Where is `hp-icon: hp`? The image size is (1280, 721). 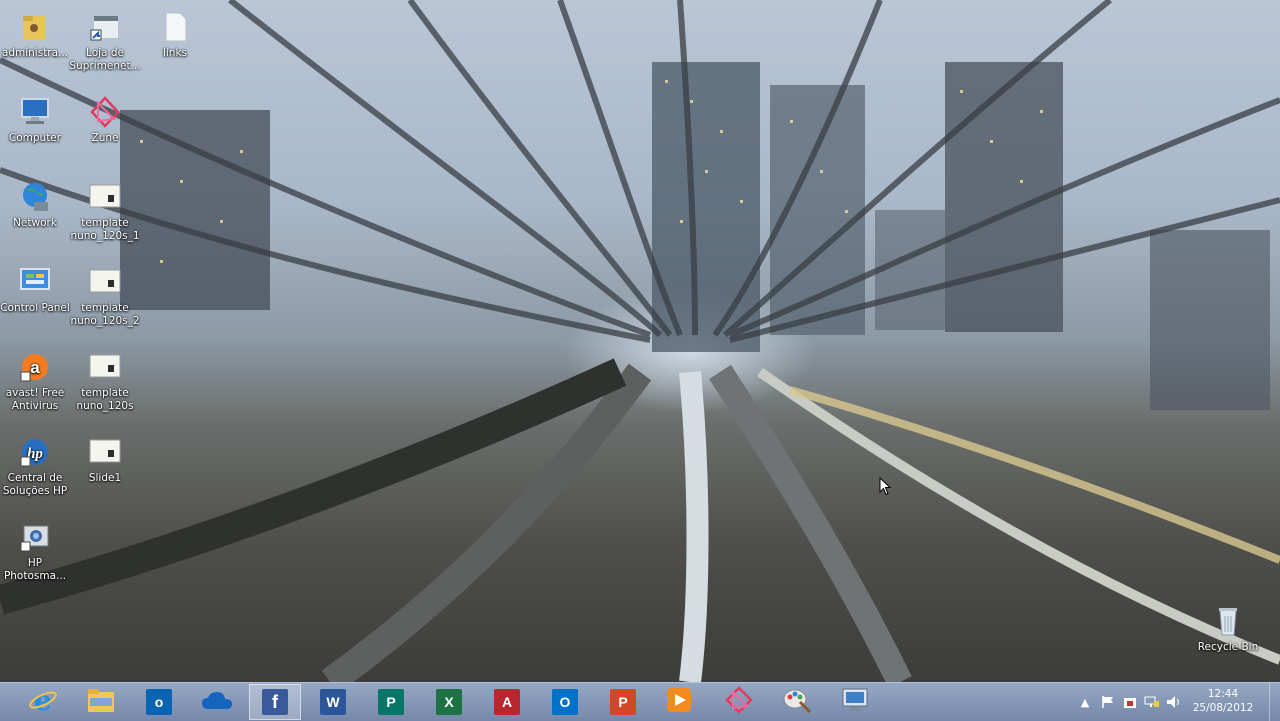
hp-icon: hp is located at coordinates (35, 452).